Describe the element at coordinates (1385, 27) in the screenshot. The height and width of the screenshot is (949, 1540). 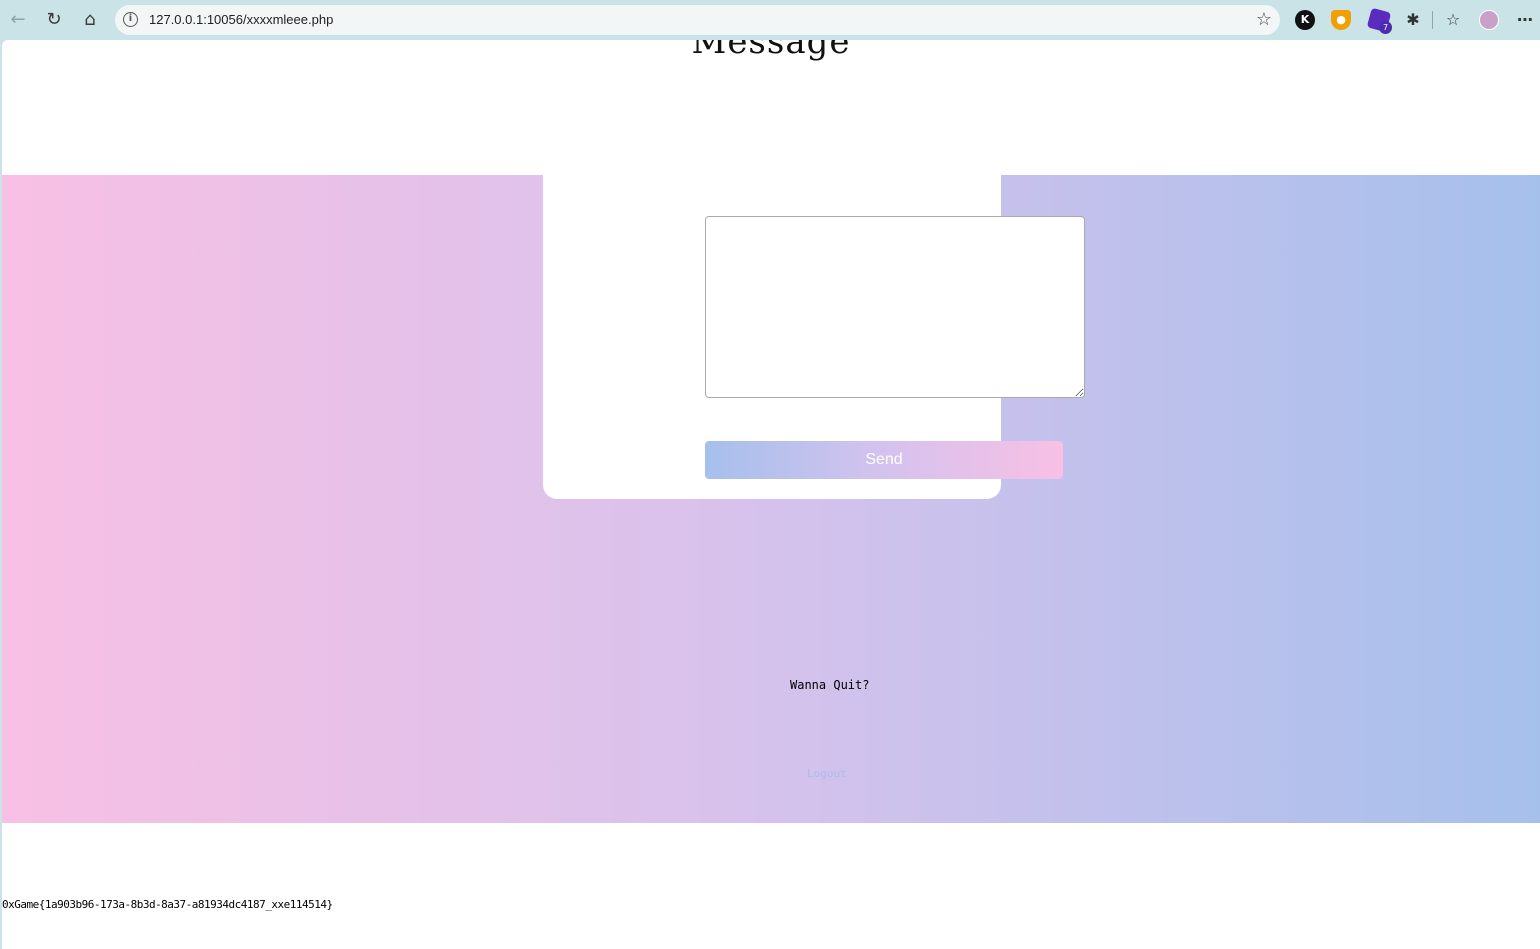
I see `extension-badge: 7` at that location.